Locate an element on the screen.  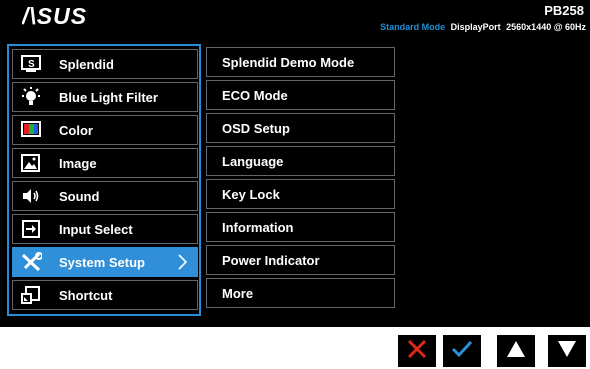
close-button is located at coordinates (417, 351).